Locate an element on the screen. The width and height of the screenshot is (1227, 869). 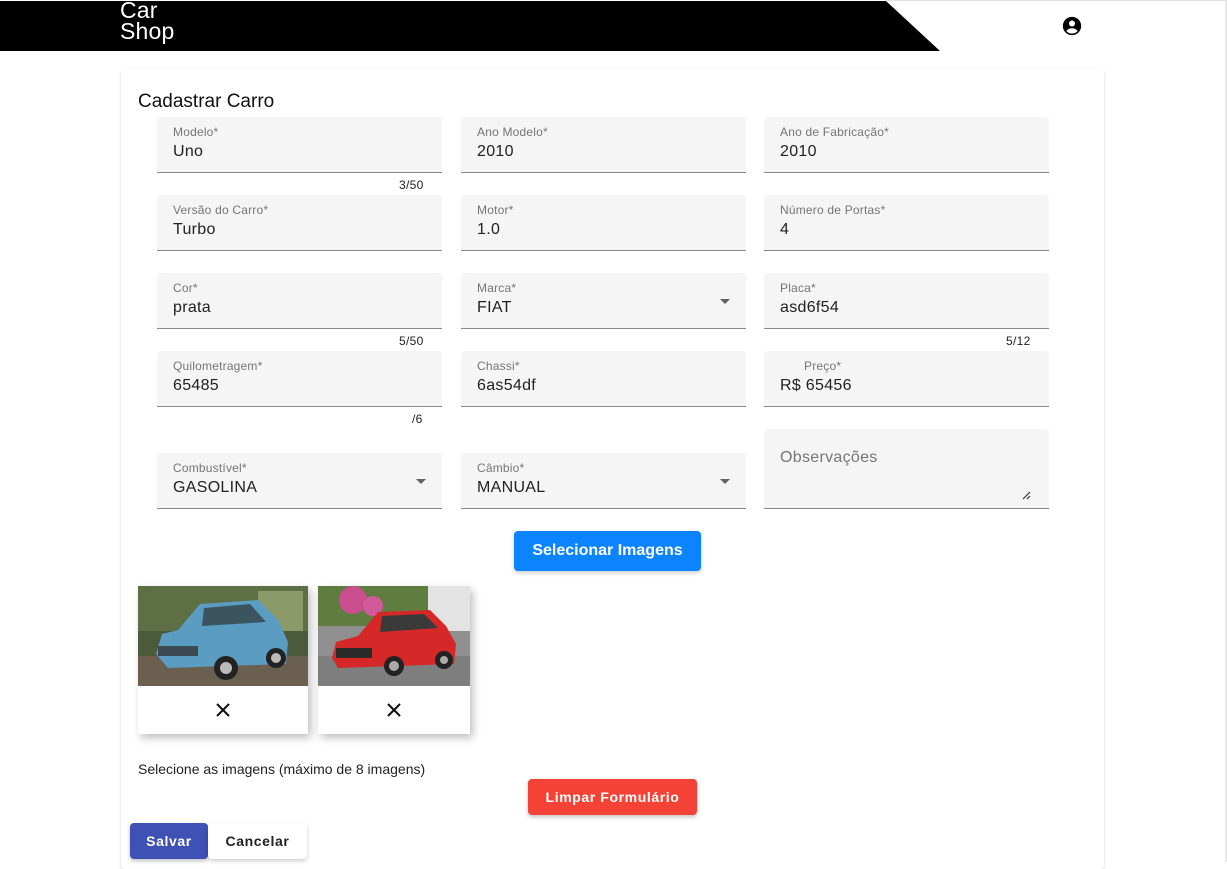
resize-handle-icon is located at coordinates (1026, 495).